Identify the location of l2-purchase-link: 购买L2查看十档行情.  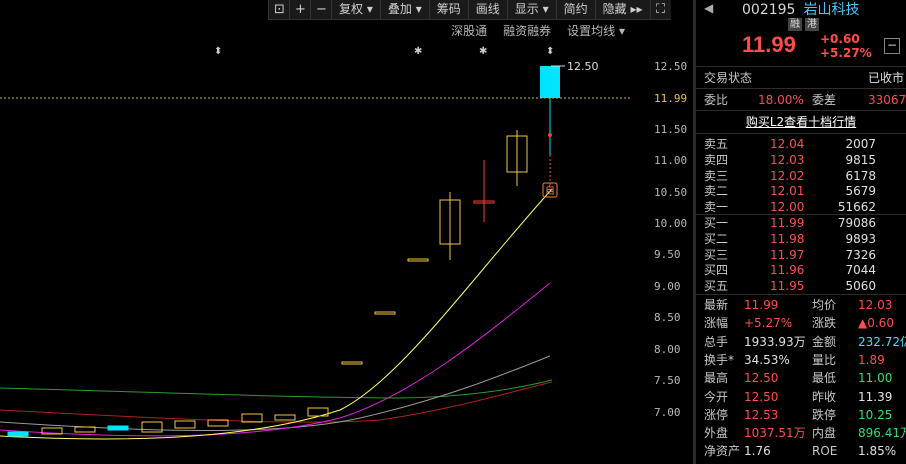
(801, 121).